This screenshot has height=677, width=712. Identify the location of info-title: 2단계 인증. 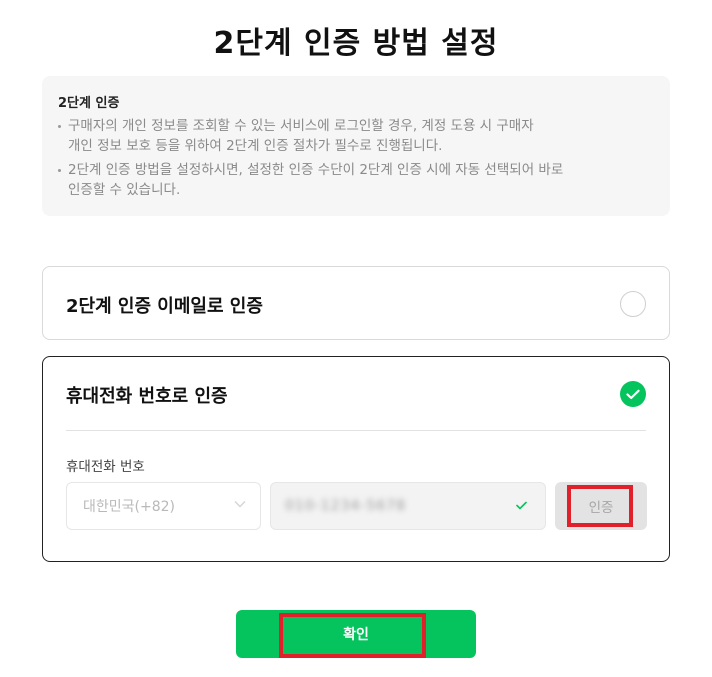
(89, 103).